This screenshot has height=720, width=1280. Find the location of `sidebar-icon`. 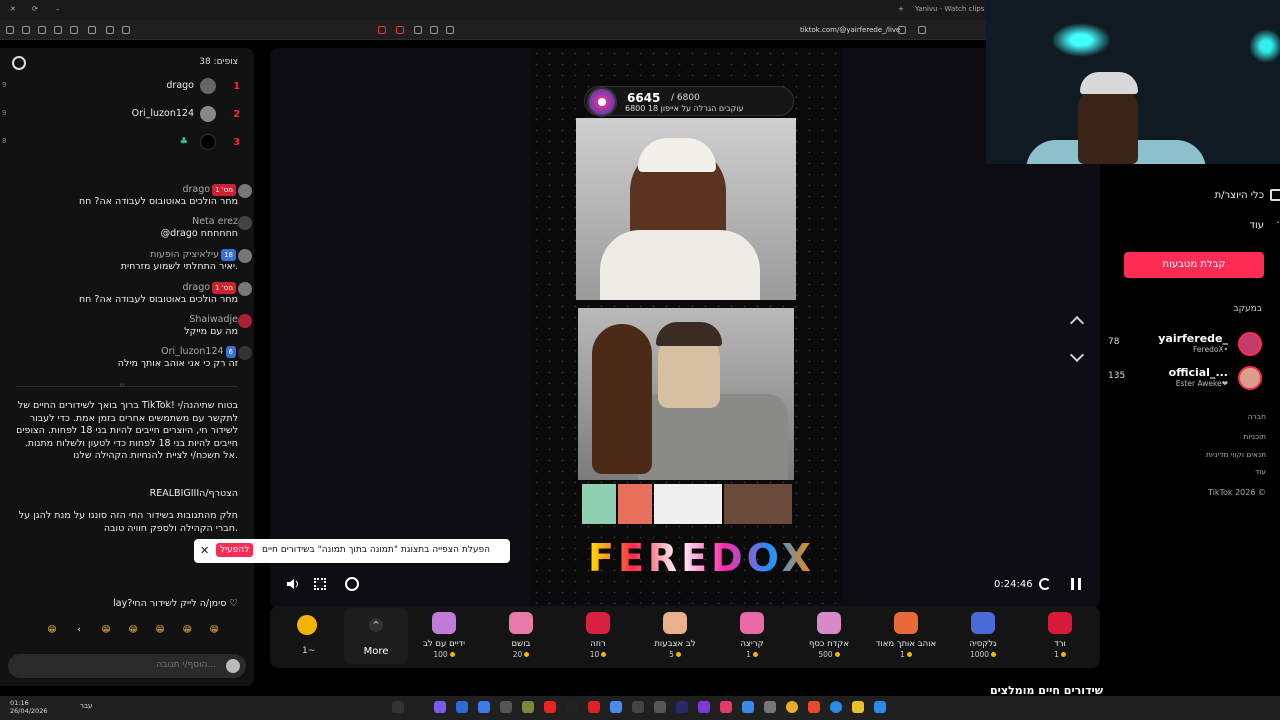

sidebar-icon is located at coordinates (74, 30).